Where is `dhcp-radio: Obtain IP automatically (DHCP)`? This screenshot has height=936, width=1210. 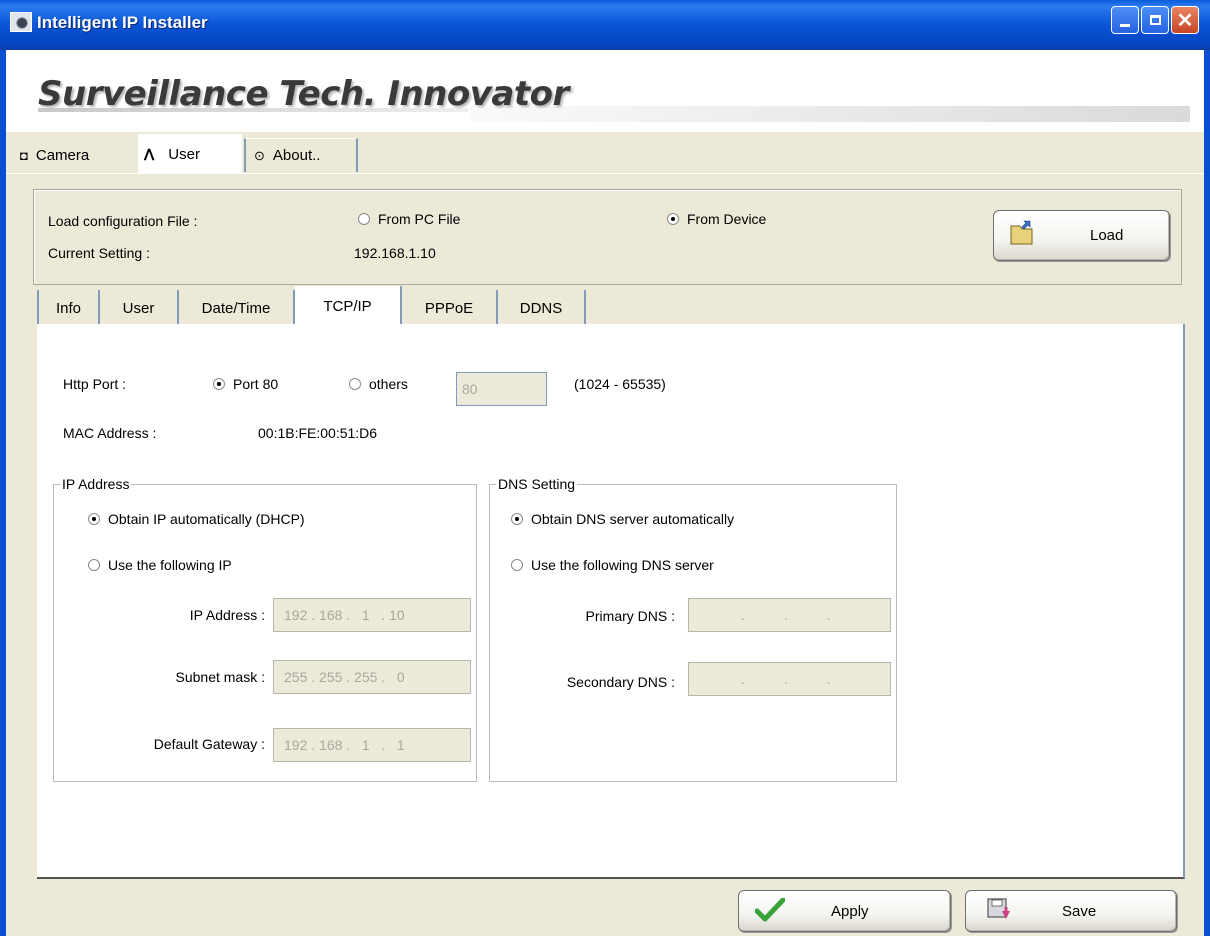 dhcp-radio: Obtain IP automatically (DHCP) is located at coordinates (196, 519).